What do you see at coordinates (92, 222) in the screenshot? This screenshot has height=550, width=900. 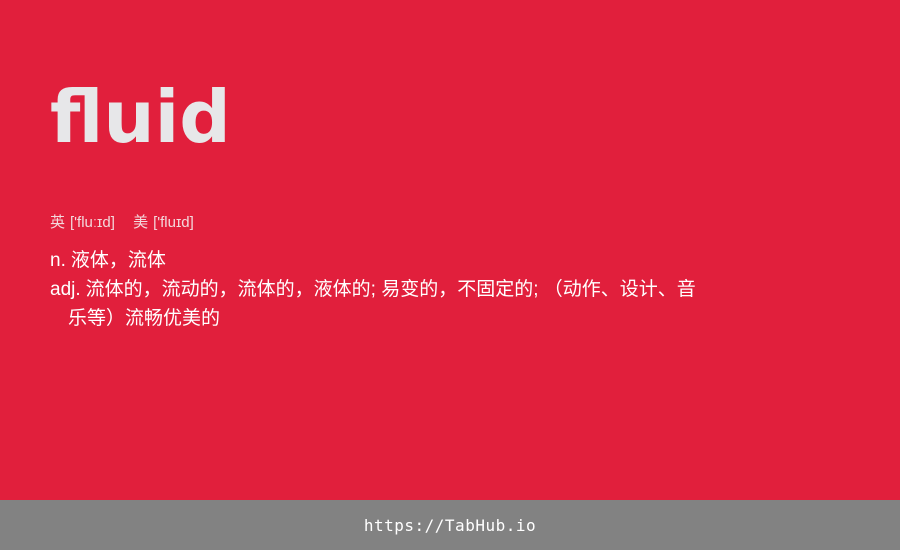 I see `pronunciation-uk-ipa: ['fluːɪd]` at bounding box center [92, 222].